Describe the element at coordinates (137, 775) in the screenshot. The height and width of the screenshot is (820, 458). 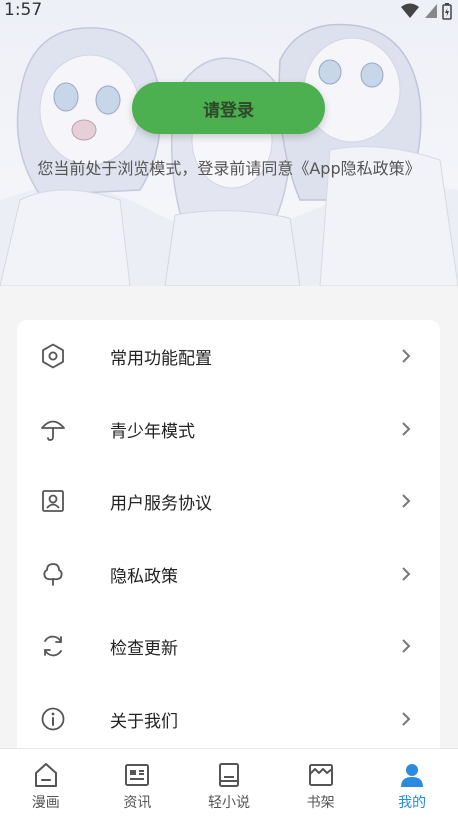
I see `news-icon` at that location.